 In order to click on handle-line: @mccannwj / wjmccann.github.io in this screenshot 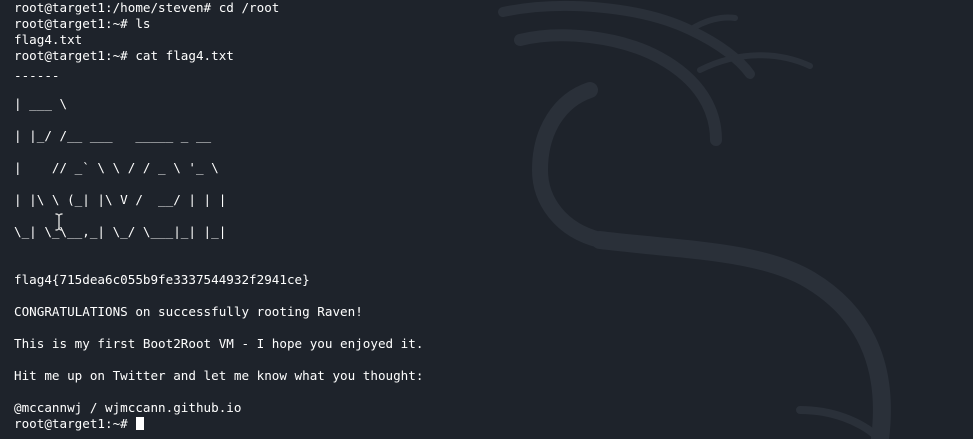, I will do `click(128, 407)`.